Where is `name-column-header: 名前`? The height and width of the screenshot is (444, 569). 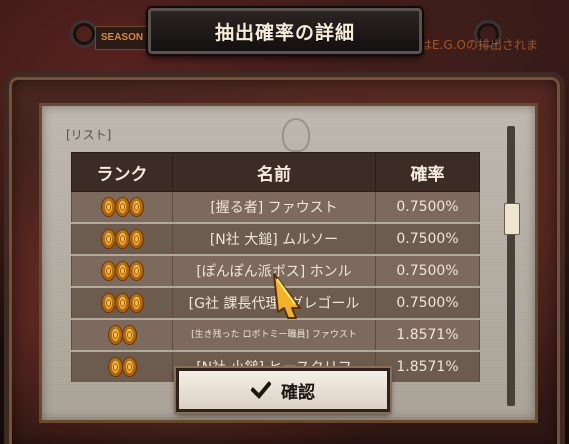 name-column-header: 名前 is located at coordinates (274, 172).